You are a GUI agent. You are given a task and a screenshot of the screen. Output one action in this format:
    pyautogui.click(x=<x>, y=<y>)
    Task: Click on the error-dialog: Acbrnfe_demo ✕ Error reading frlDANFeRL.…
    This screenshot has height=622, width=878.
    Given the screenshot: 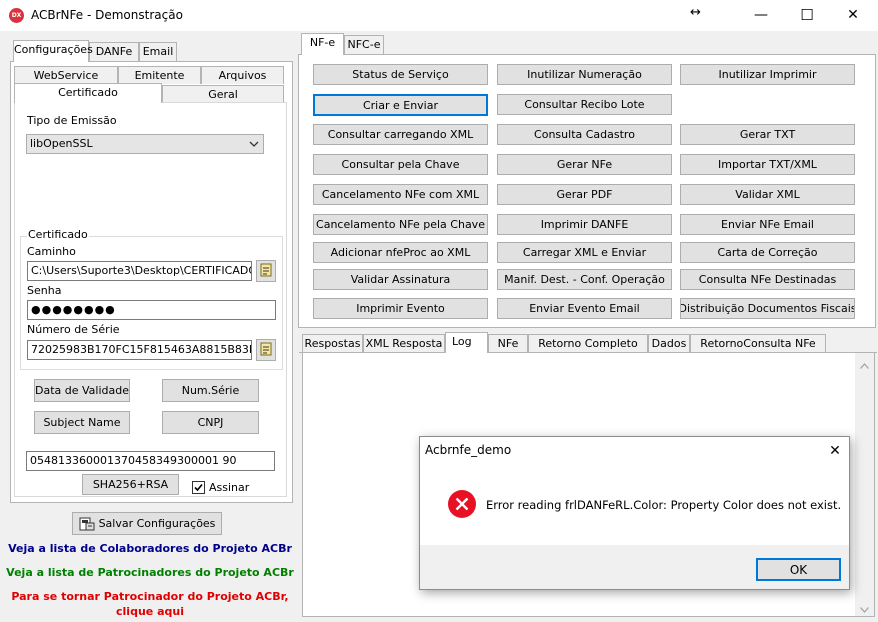 What is the action you would take?
    pyautogui.click(x=634, y=513)
    